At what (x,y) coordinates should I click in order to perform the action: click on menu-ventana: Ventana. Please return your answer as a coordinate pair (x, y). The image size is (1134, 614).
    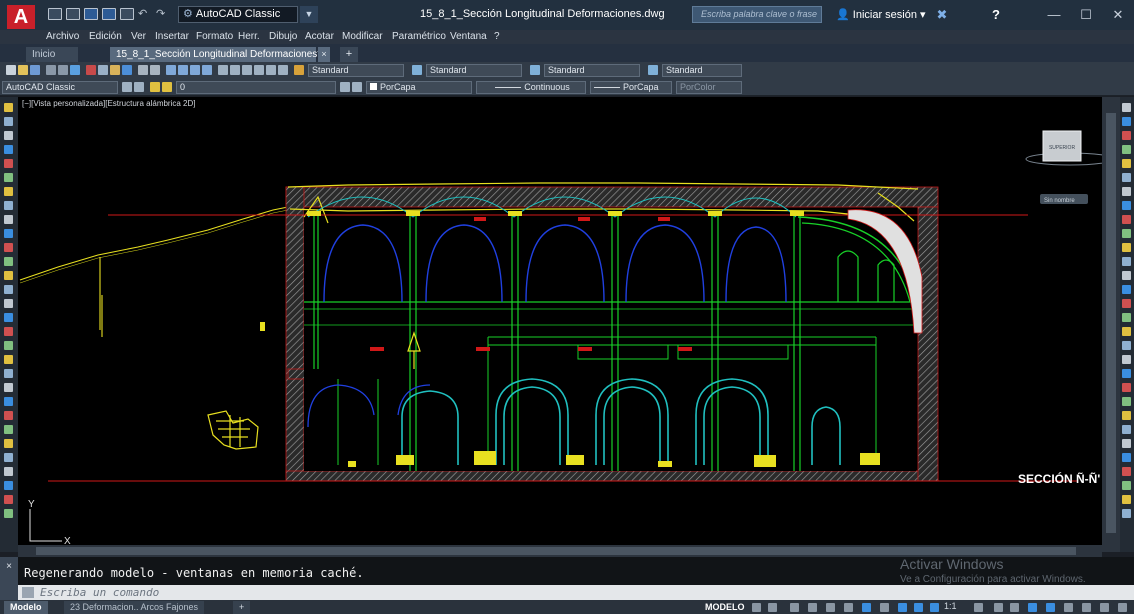
    Looking at the image, I should click on (468, 36).